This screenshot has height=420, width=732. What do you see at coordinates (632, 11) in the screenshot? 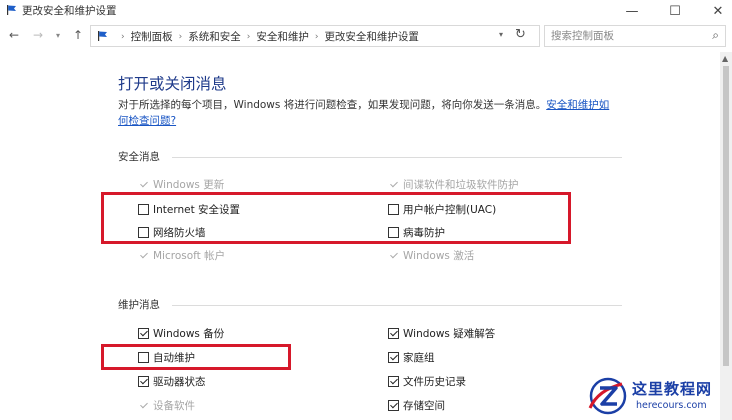
I see `minimize-button: —` at bounding box center [632, 11].